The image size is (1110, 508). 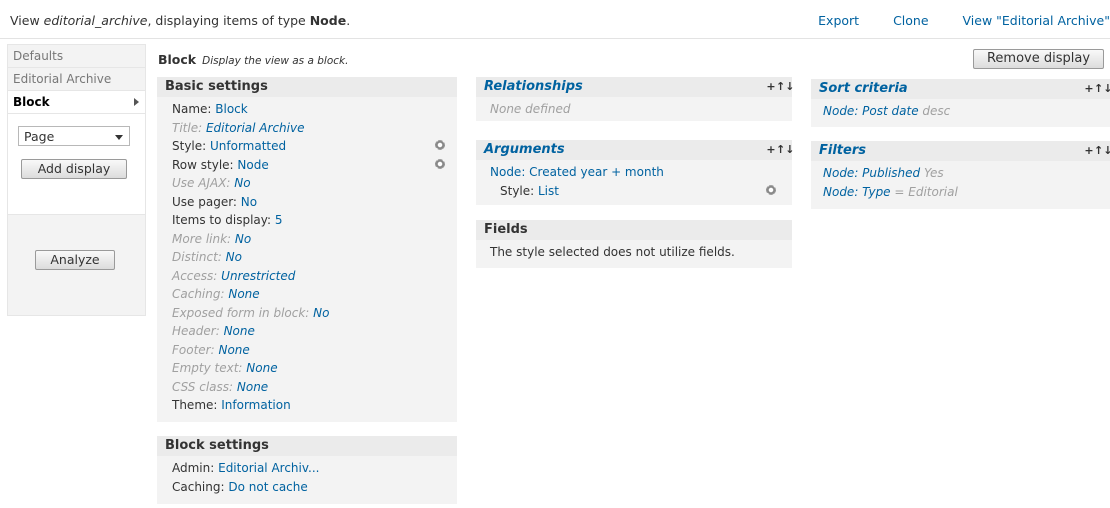 I want to click on basic-setting-value-link: 5, so click(x=279, y=220).